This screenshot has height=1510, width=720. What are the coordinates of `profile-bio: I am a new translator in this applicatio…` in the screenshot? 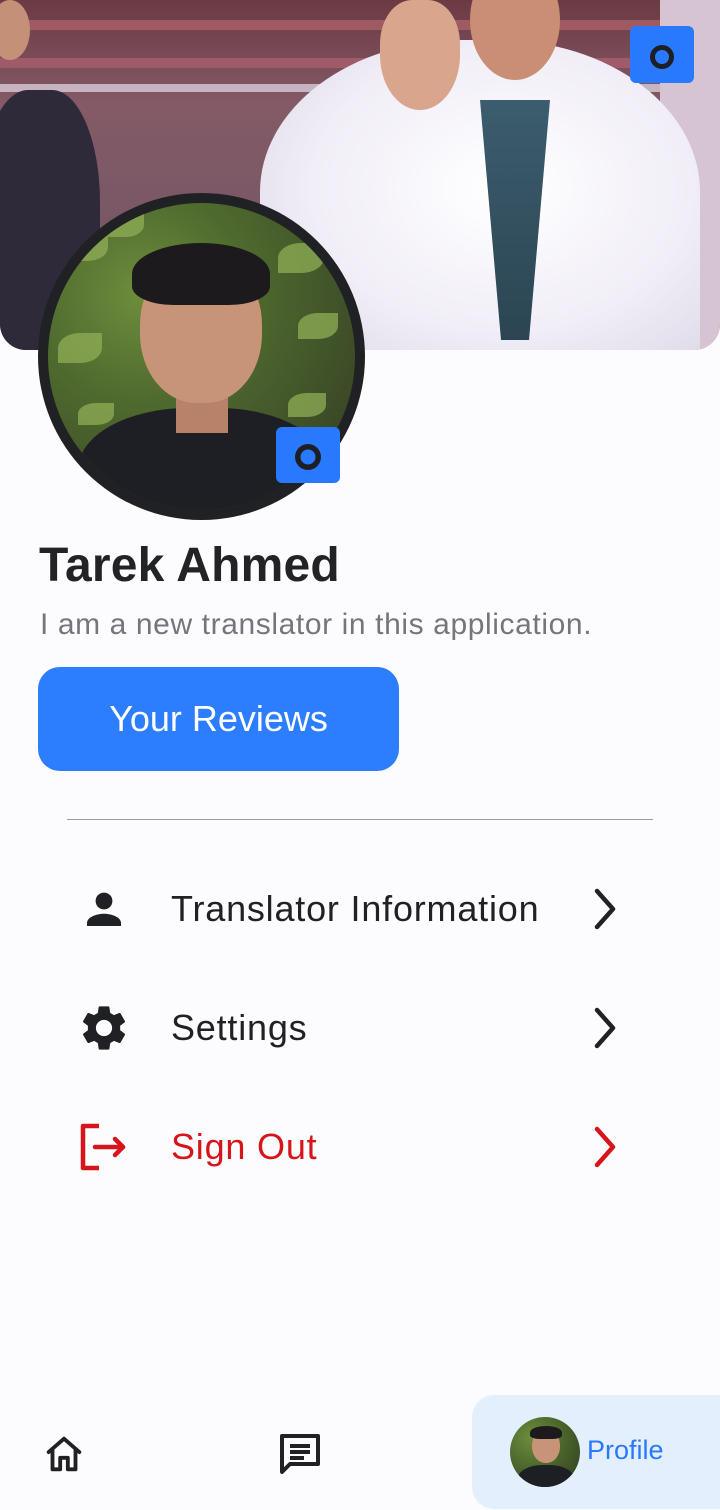 It's located at (316, 624).